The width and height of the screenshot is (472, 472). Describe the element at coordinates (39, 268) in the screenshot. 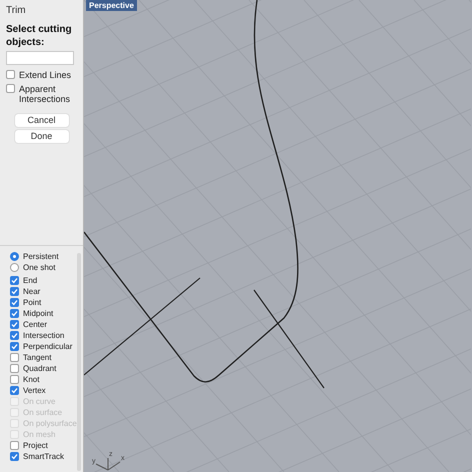

I see `osnap-label: One shot` at that location.